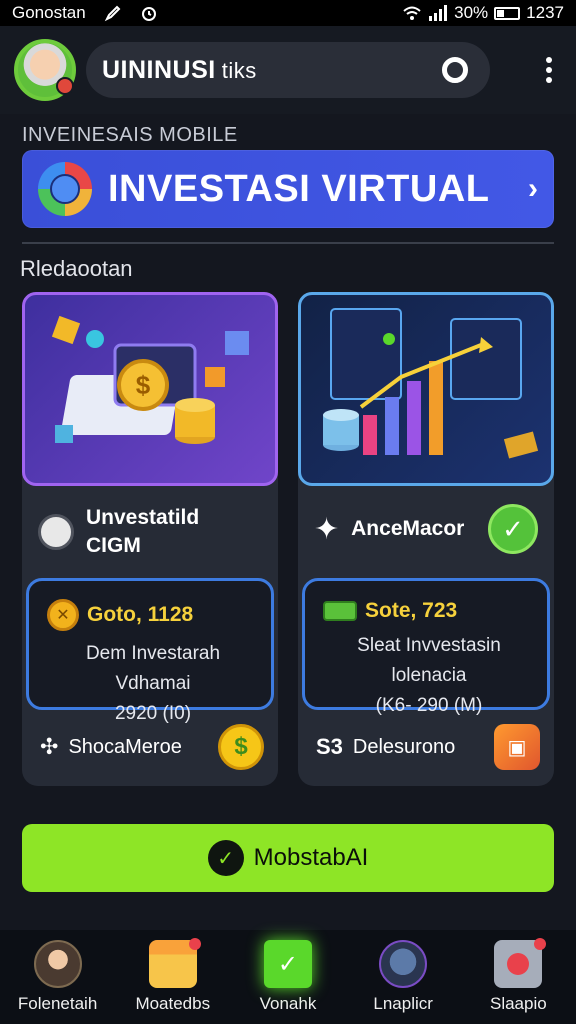 The height and width of the screenshot is (1024, 576). I want to click on calendar-icon, so click(174, 963).